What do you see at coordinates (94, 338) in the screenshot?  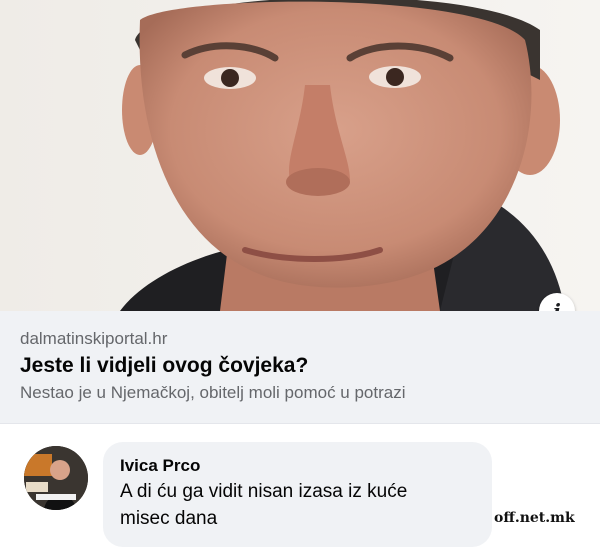 I see `preview-domain: dalmatinskiportal.hr` at bounding box center [94, 338].